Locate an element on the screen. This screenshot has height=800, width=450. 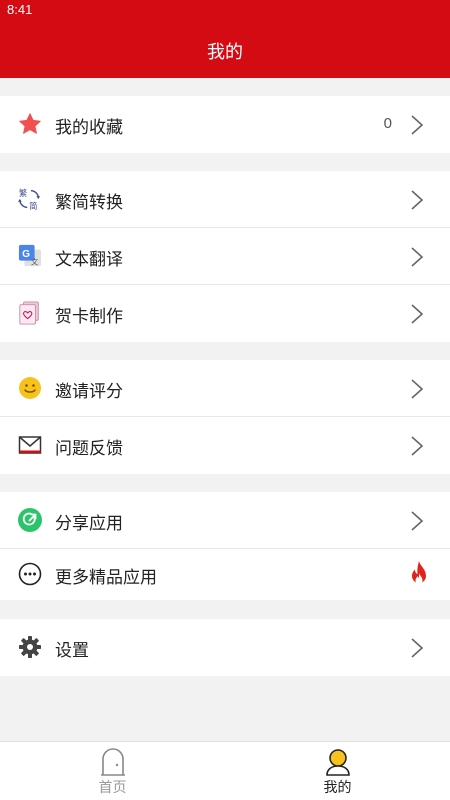
flame-icon is located at coordinates (419, 572).